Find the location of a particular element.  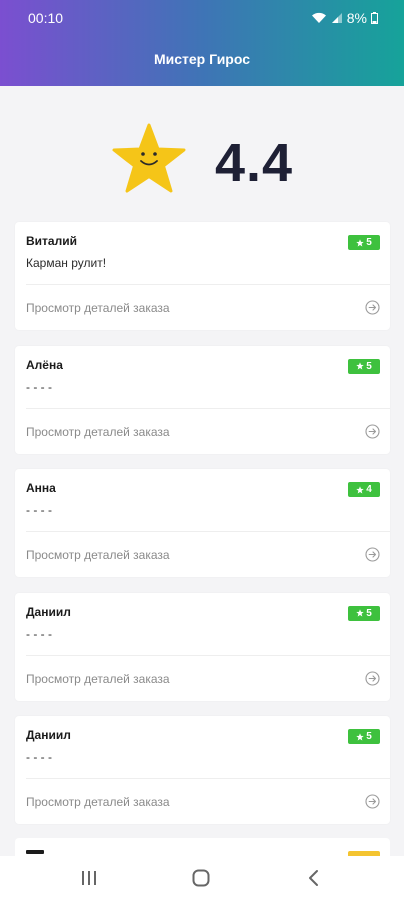

average-rating: 4.4 is located at coordinates (254, 163).